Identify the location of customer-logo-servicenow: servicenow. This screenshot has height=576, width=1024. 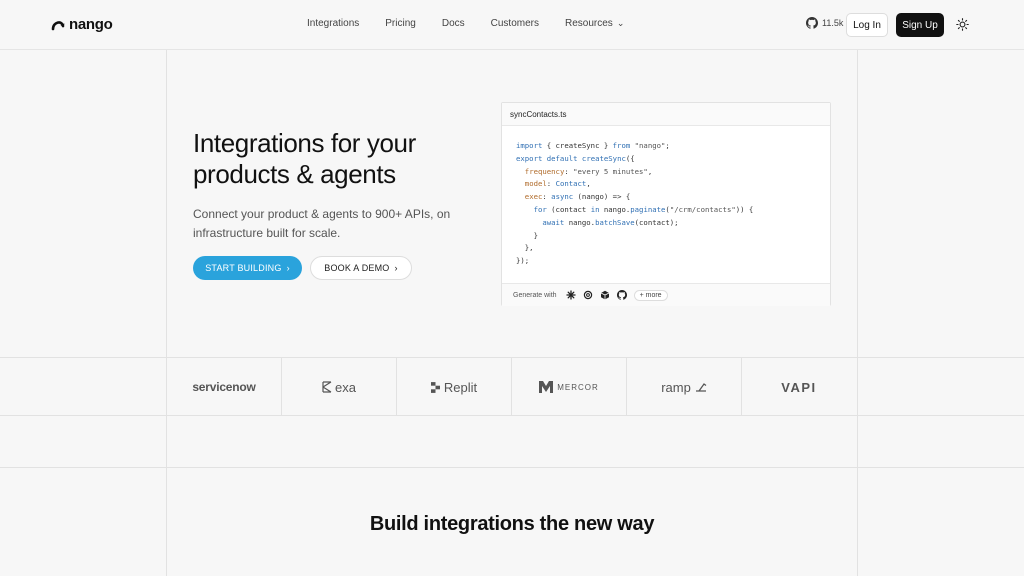
(224, 387).